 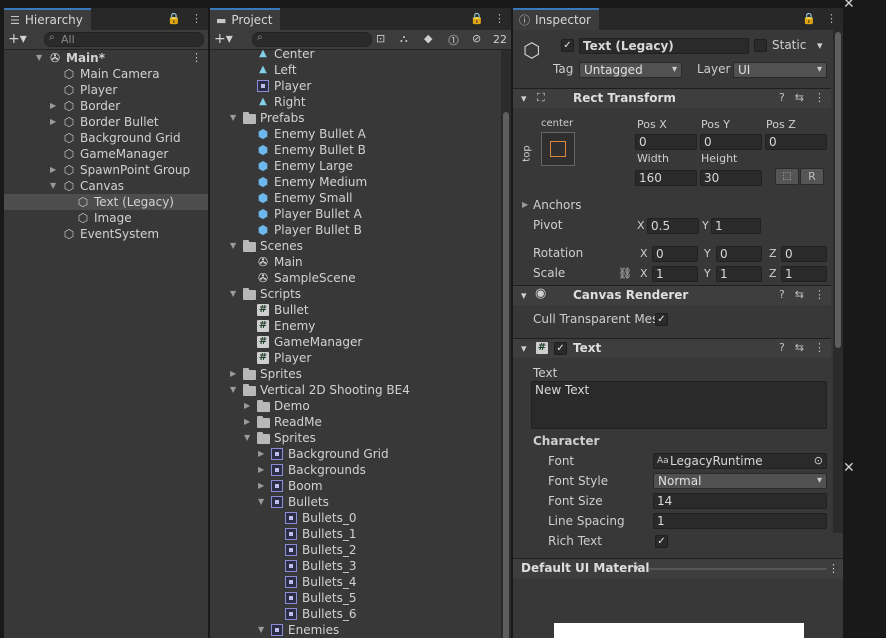 I want to click on hierarchy-search-input: ⌕ All, so click(x=124, y=39).